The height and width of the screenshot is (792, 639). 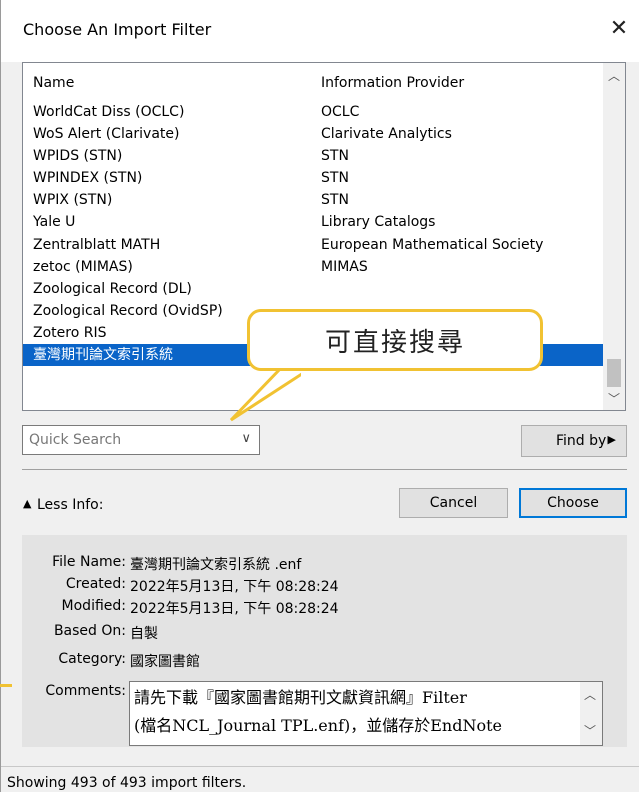 What do you see at coordinates (53, 83) in the screenshot?
I see `column-header-name: Name` at bounding box center [53, 83].